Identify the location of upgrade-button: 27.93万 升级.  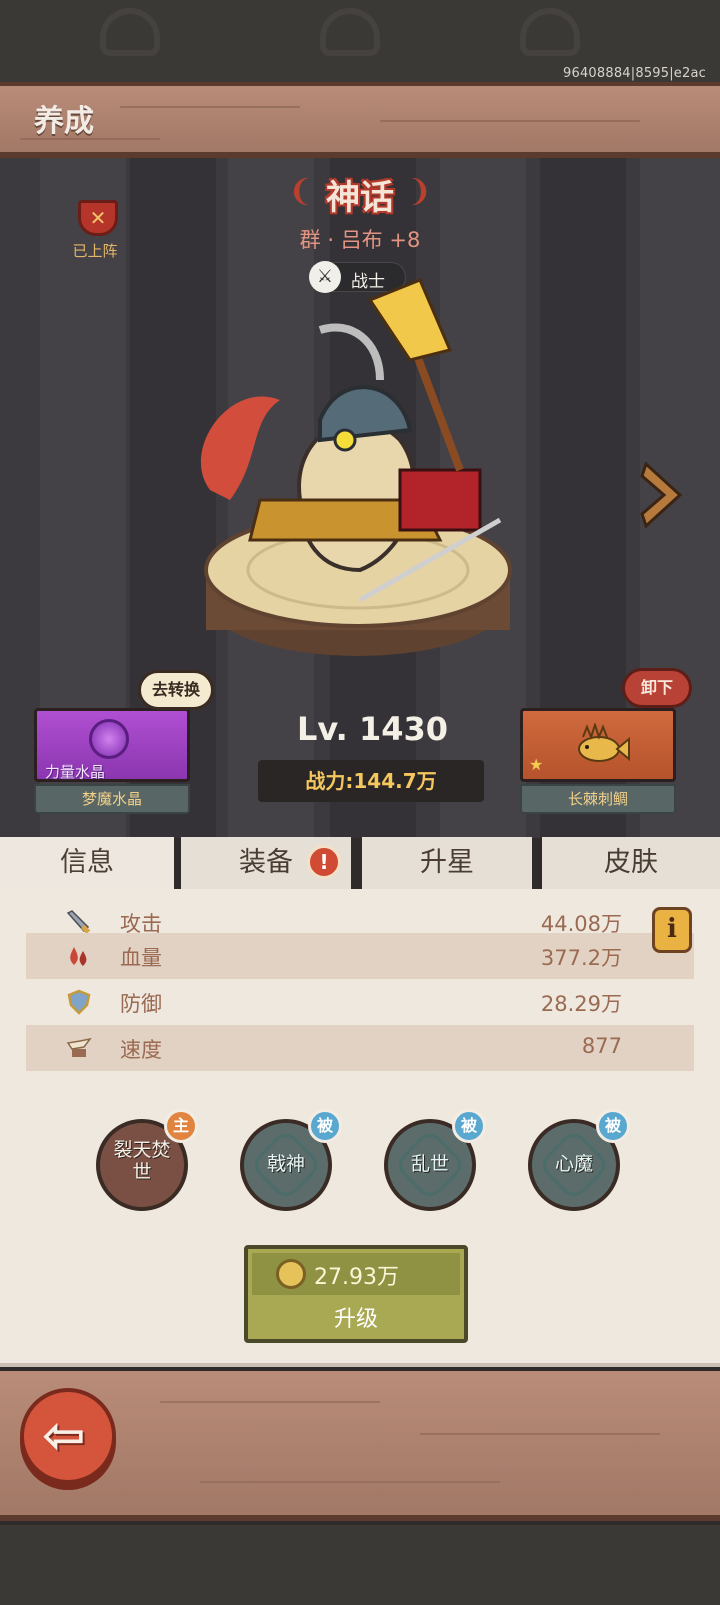
(356, 1294).